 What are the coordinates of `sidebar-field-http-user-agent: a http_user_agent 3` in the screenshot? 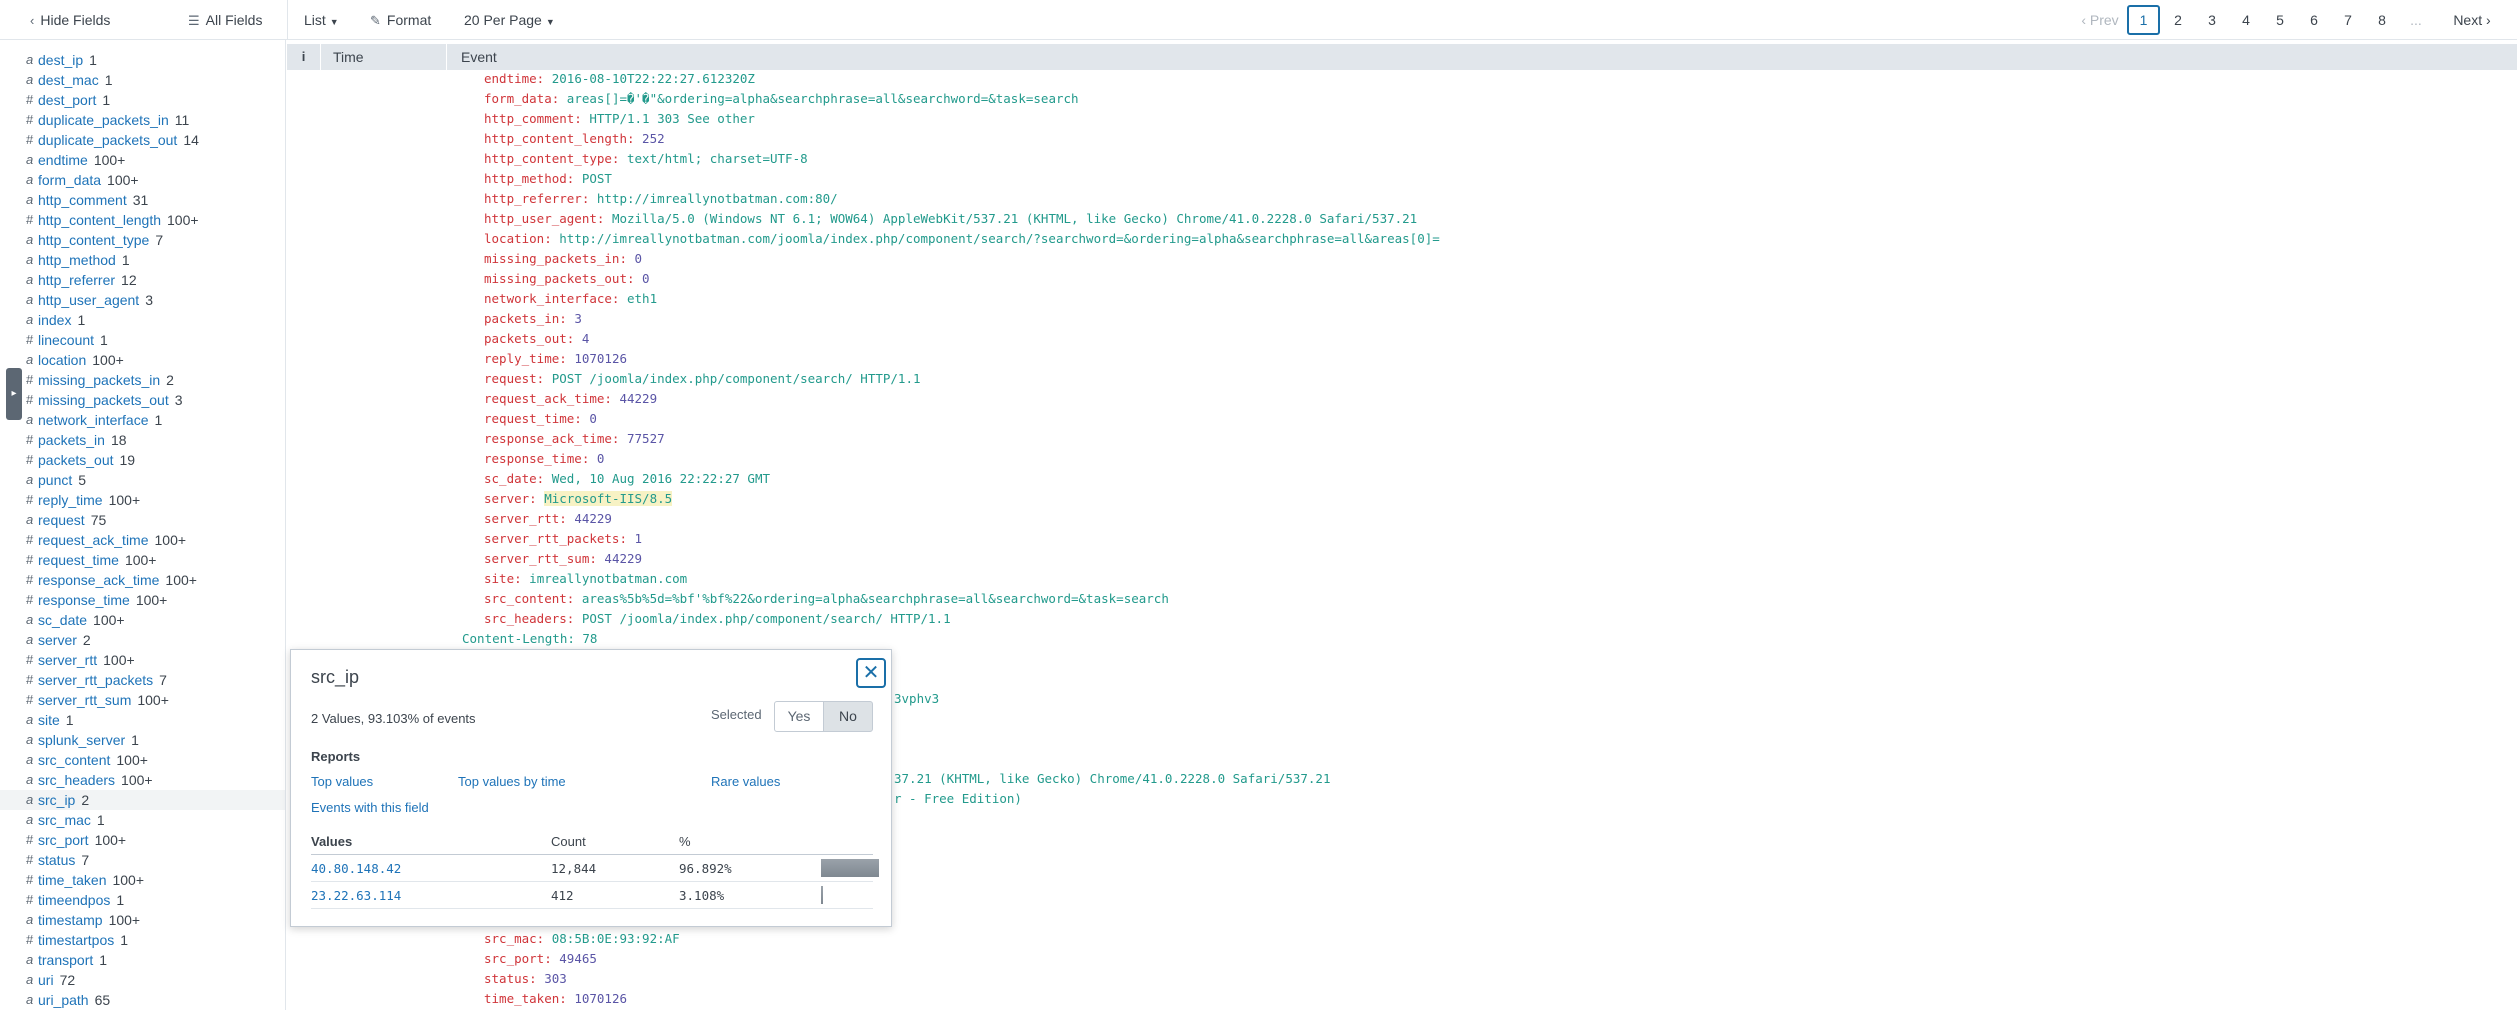 It's located at (142, 300).